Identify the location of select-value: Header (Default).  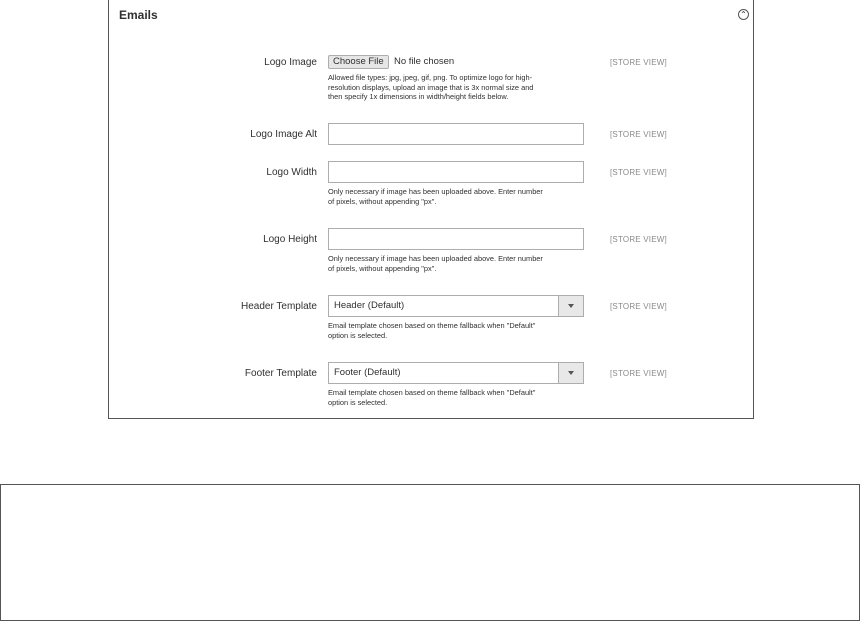
(369, 305).